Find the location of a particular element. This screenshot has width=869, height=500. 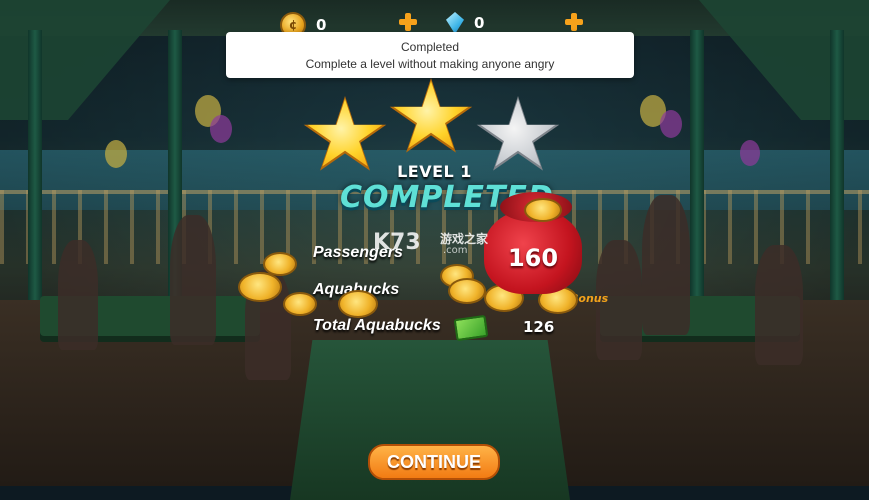

watermark-logo: K73 is located at coordinates (397, 242).